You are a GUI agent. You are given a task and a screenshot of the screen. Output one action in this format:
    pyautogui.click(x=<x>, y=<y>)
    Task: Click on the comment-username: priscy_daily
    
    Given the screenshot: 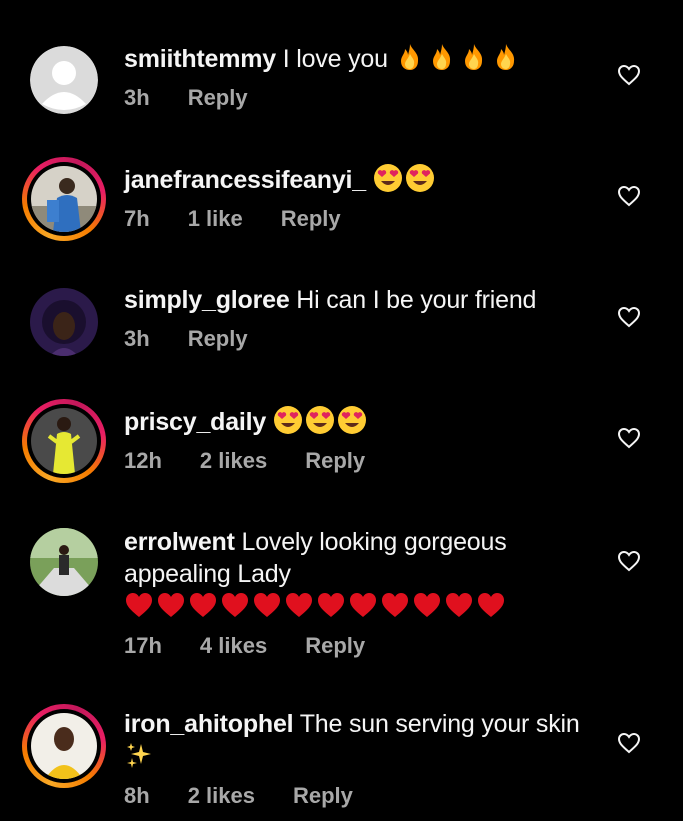 What is the action you would take?
    pyautogui.click(x=195, y=422)
    